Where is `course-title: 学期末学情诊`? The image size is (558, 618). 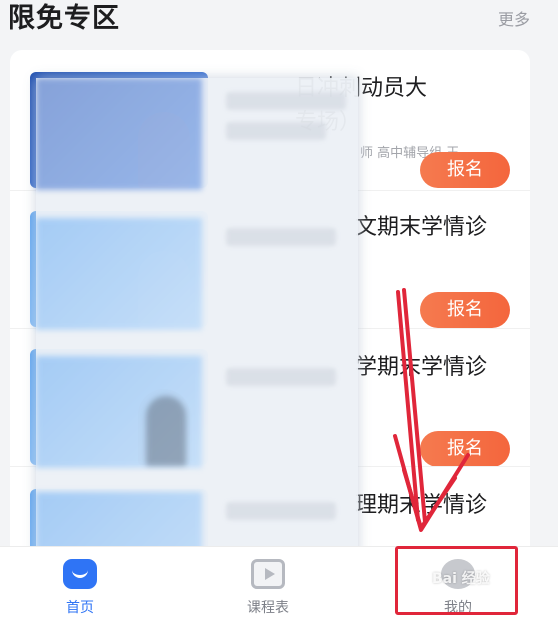
course-title: 学期末学情诊 is located at coordinates (421, 367).